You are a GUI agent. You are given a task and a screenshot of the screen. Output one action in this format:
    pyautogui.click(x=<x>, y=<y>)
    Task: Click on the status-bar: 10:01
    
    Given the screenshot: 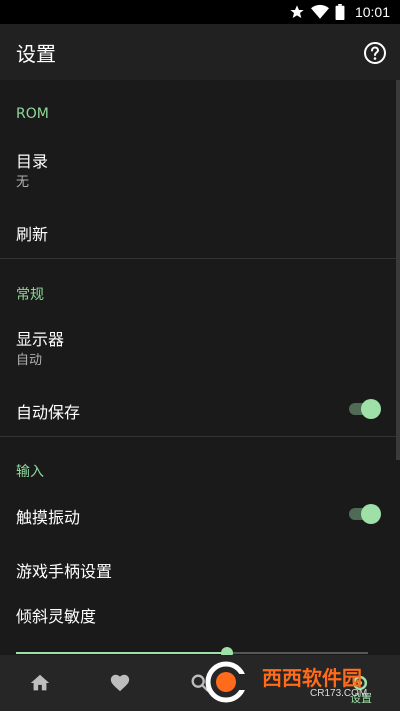 What is the action you would take?
    pyautogui.click(x=200, y=12)
    